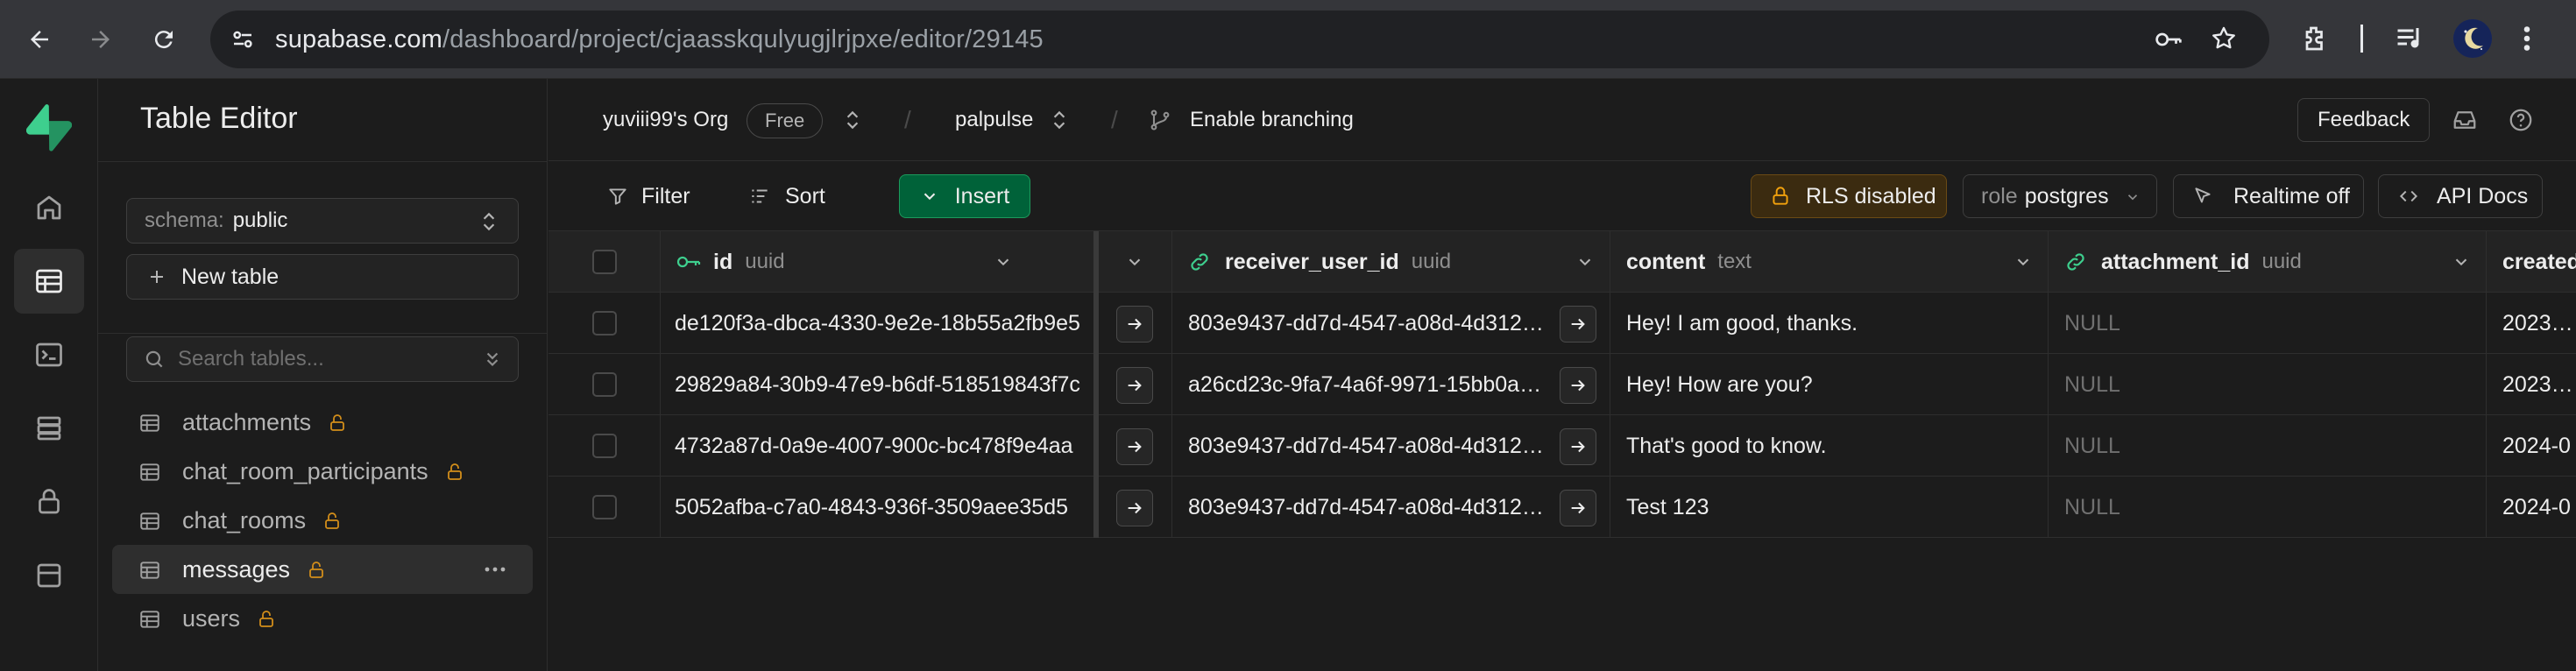  I want to click on schema-select: schema: public, so click(322, 221).